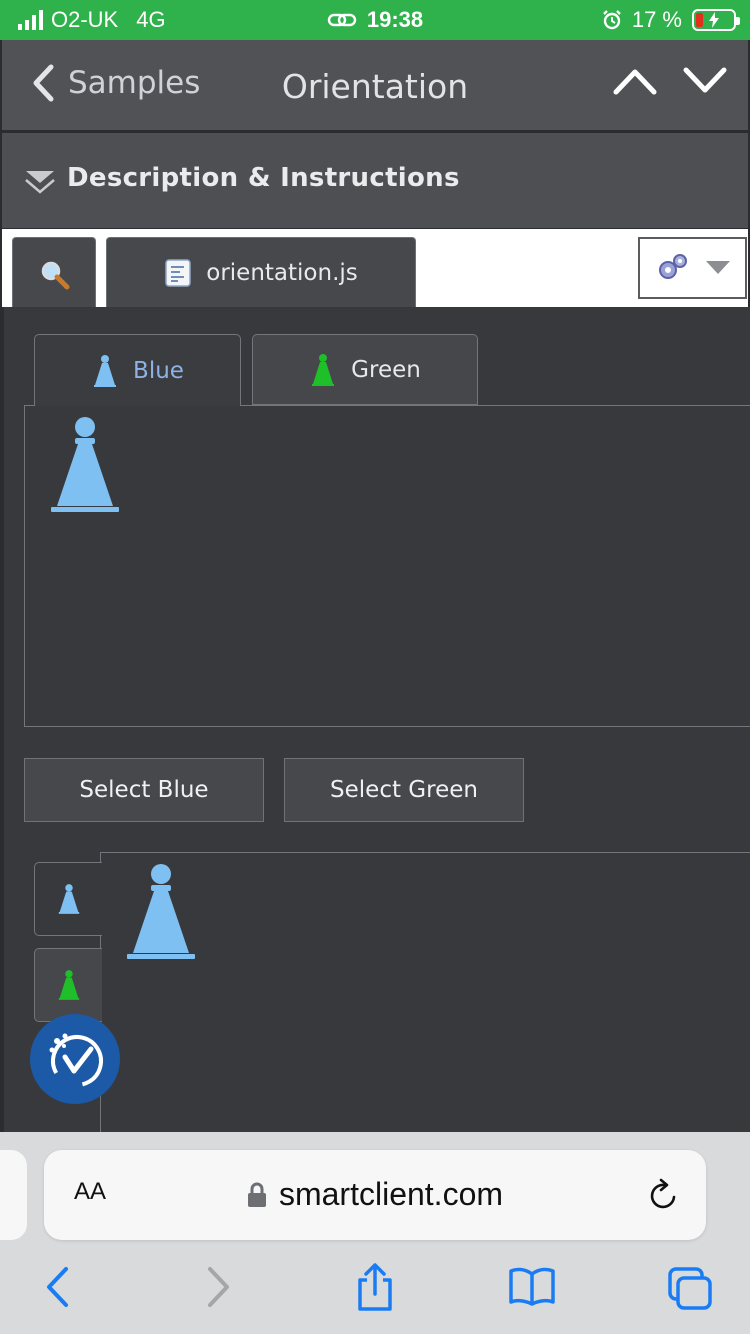  I want to click on tab-green-label: Green, so click(386, 369).